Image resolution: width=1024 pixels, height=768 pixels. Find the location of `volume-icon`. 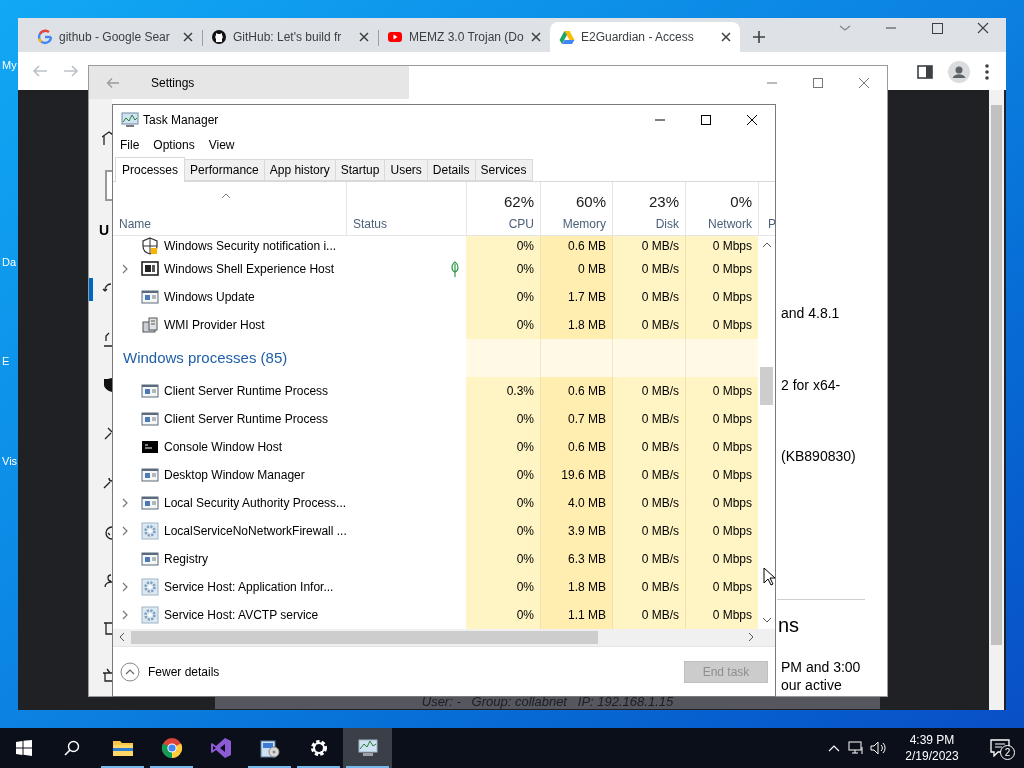

volume-icon is located at coordinates (878, 748).